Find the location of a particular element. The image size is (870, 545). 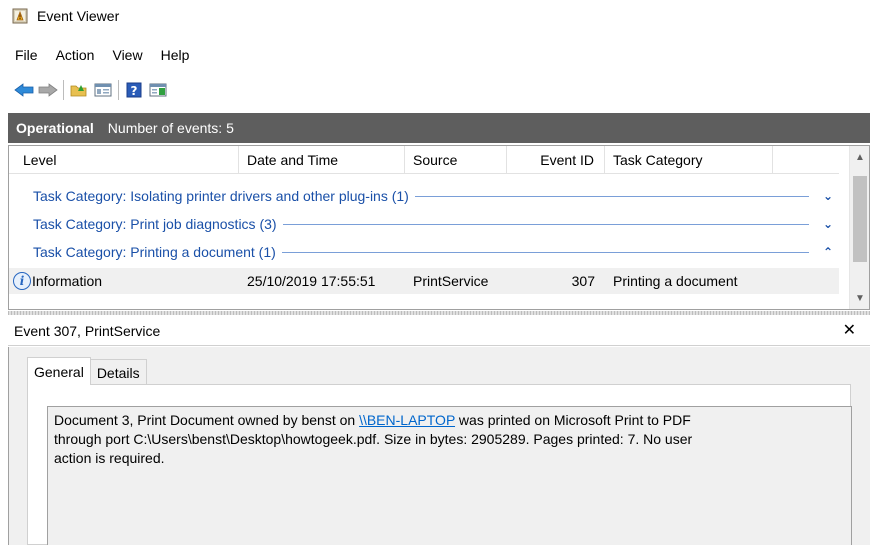

log-header-bar: Operational Number of events: 5 is located at coordinates (439, 128).